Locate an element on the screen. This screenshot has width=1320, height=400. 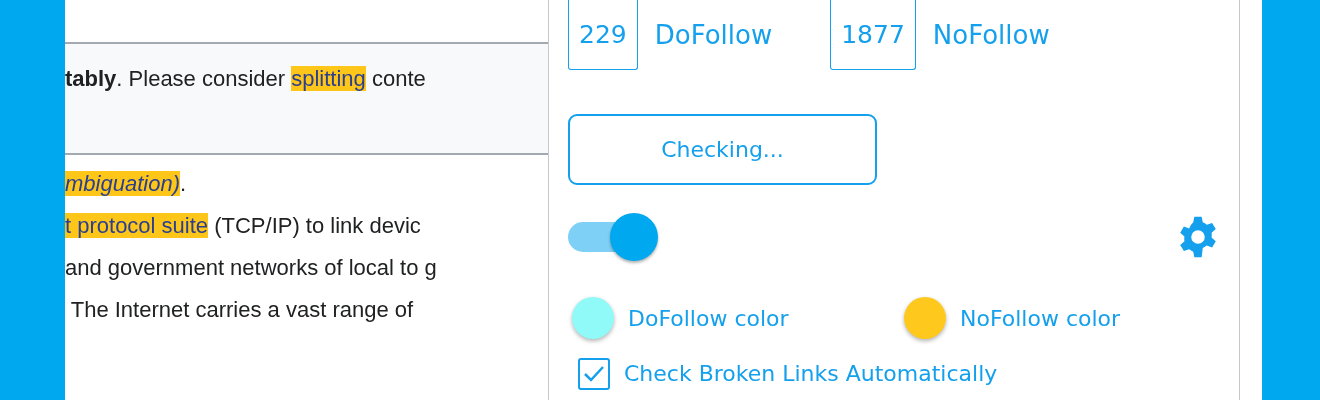
checkbox is located at coordinates (594, 373).